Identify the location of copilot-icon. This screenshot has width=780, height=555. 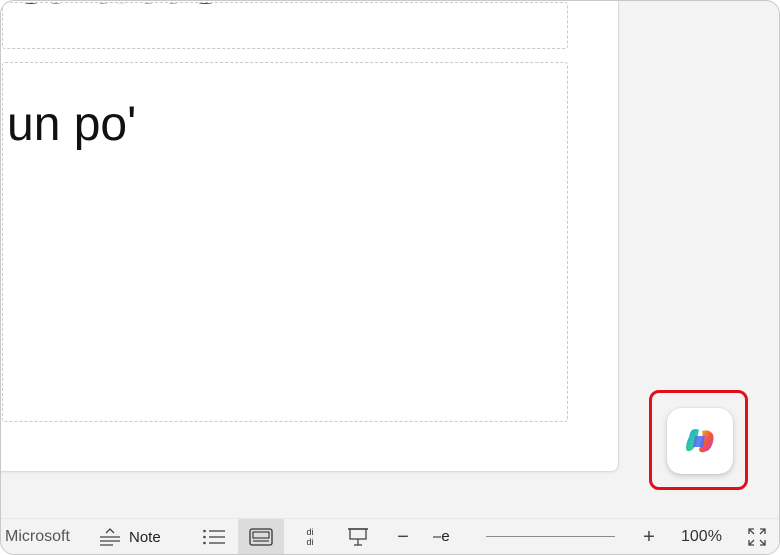
(700, 441).